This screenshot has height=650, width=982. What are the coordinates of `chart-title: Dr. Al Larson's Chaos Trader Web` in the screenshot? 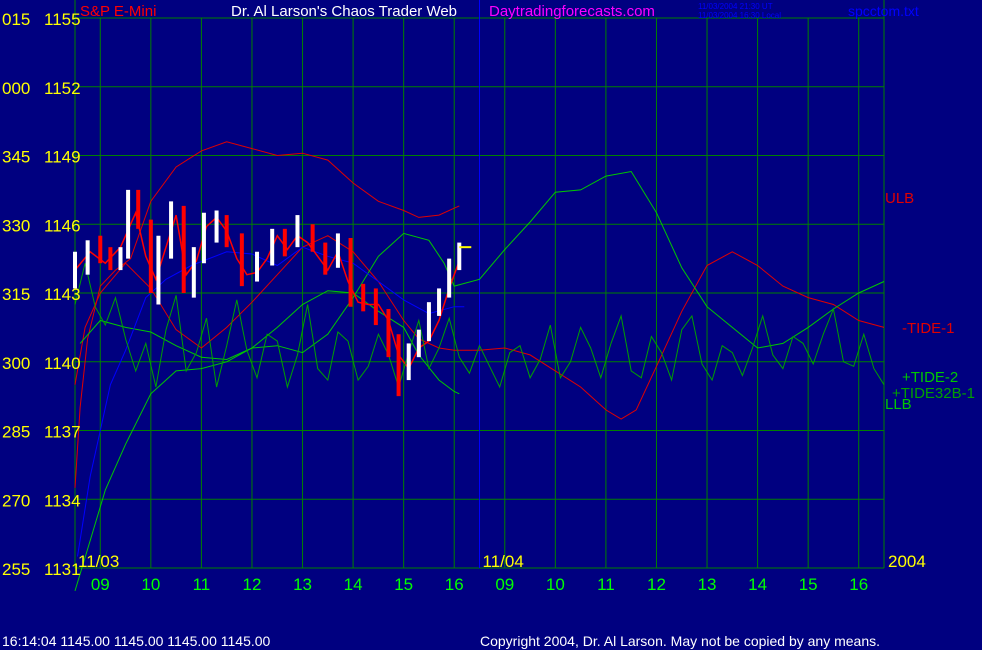 It's located at (344, 11).